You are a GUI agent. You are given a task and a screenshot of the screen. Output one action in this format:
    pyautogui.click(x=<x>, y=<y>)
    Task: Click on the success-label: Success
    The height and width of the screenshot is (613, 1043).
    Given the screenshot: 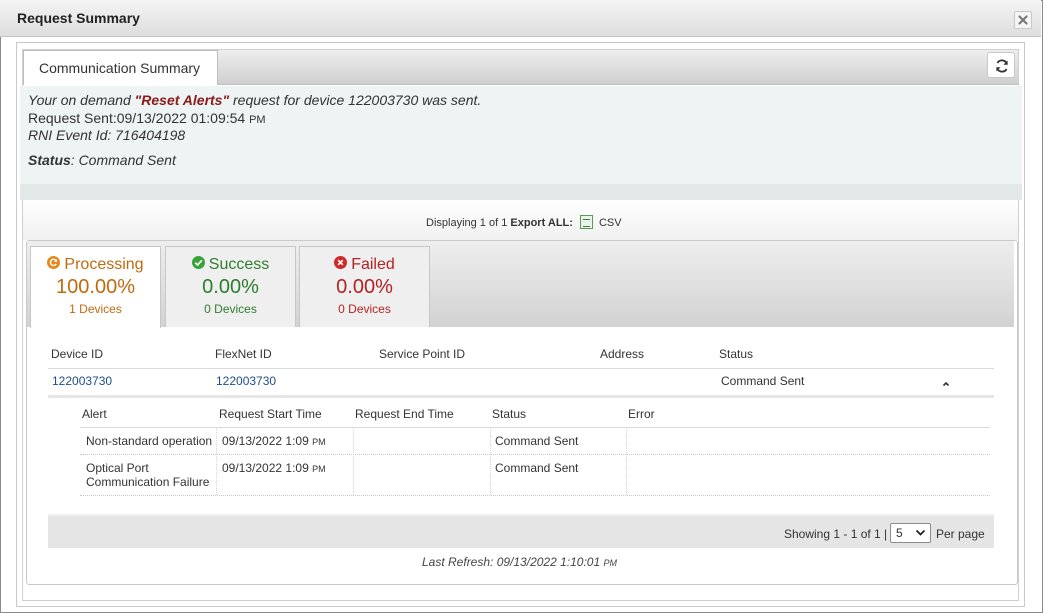 What is the action you would take?
    pyautogui.click(x=239, y=264)
    